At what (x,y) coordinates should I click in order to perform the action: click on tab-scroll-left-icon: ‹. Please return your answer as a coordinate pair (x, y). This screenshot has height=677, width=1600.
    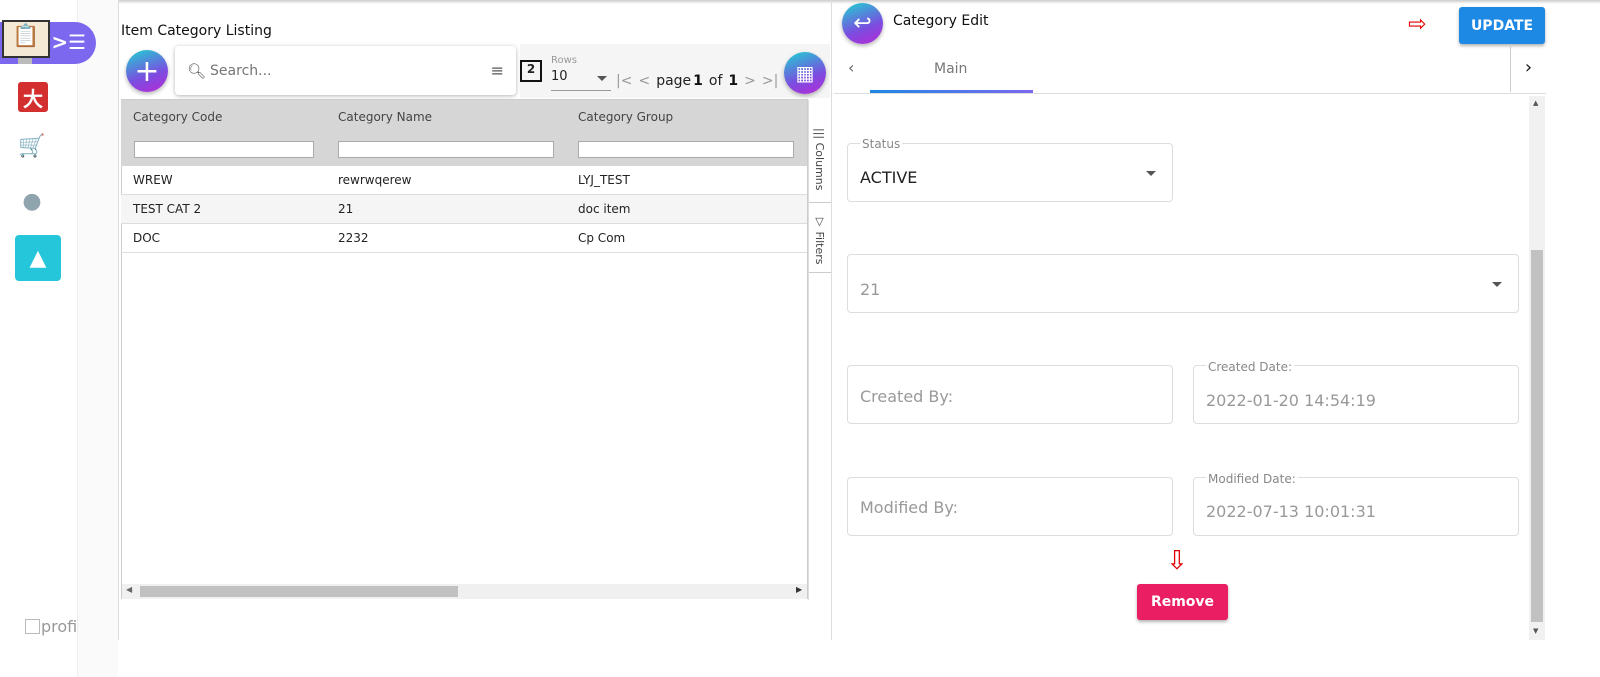
    Looking at the image, I should click on (851, 67).